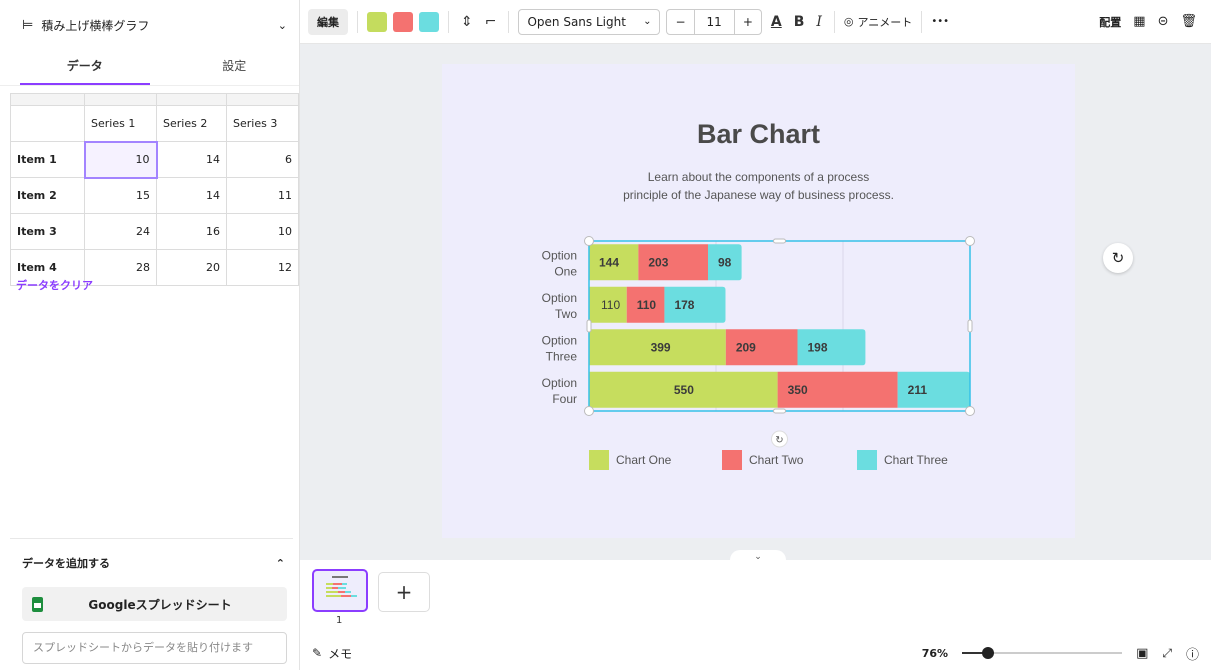  I want to click on table-row: Item 3 24 16 10, so click(154, 231).